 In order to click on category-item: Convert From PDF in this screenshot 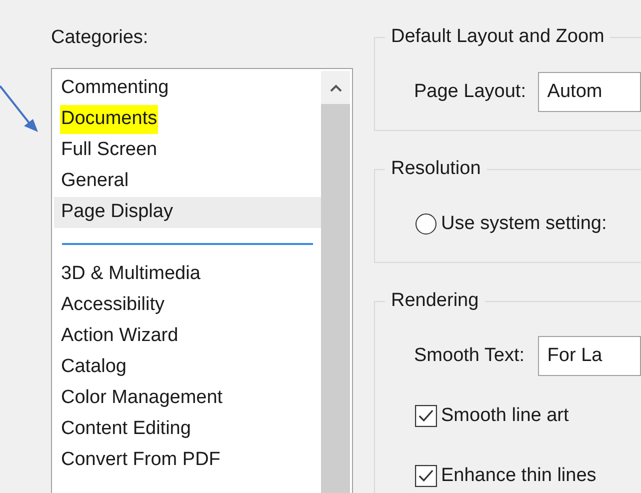, I will do `click(187, 460)`.